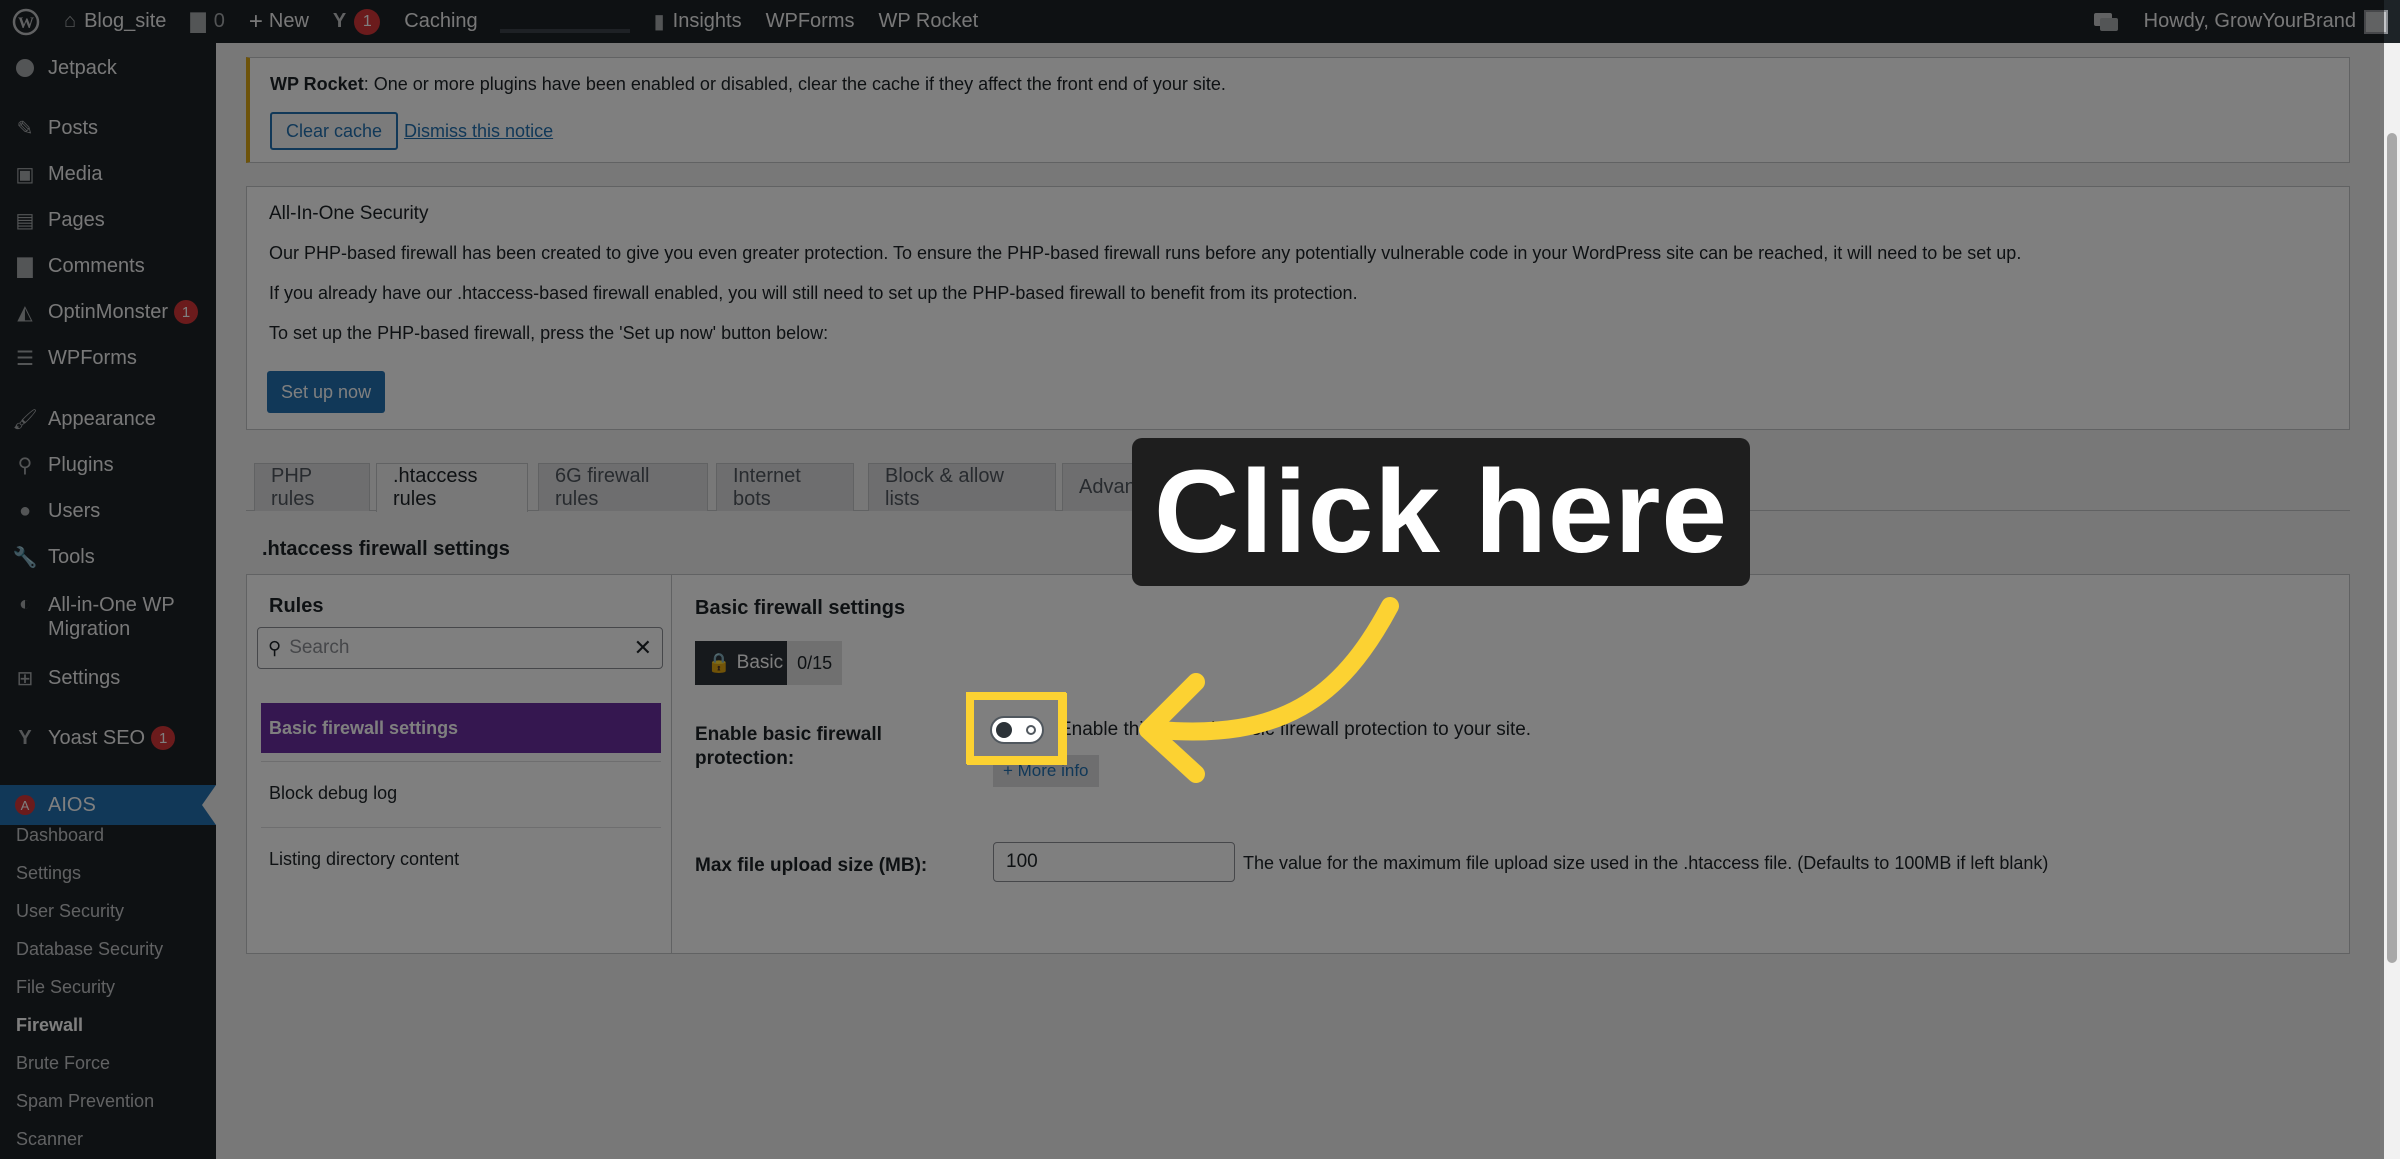 Image resolution: width=2400 pixels, height=1159 pixels. I want to click on callout-arrow-icon, so click(1269, 690).